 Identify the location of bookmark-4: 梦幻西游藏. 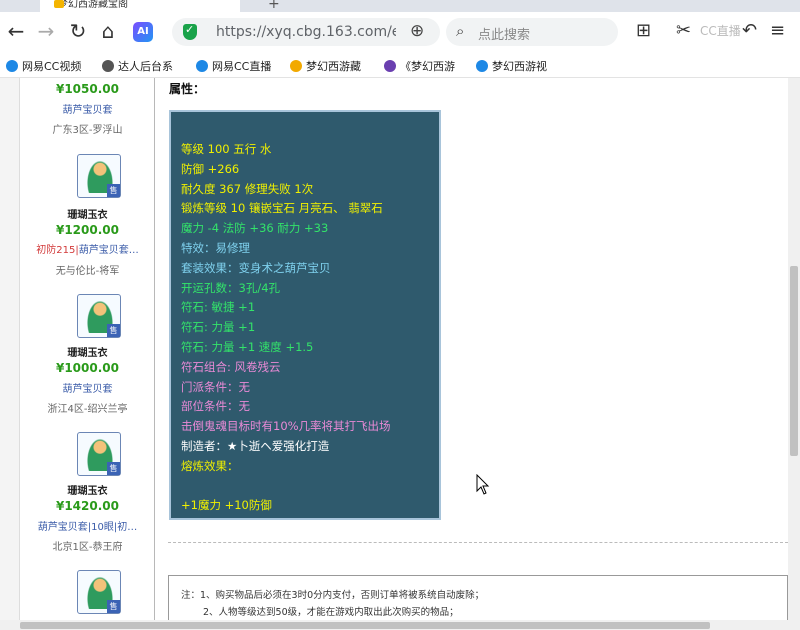
(332, 66).